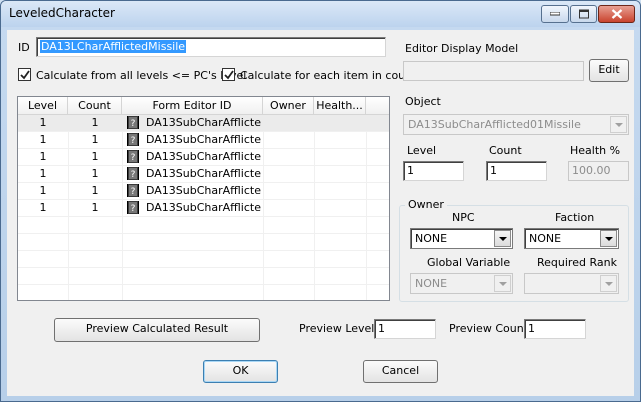 The height and width of the screenshot is (402, 641). What do you see at coordinates (431, 238) in the screenshot?
I see `npc-select-value: NONE` at bounding box center [431, 238].